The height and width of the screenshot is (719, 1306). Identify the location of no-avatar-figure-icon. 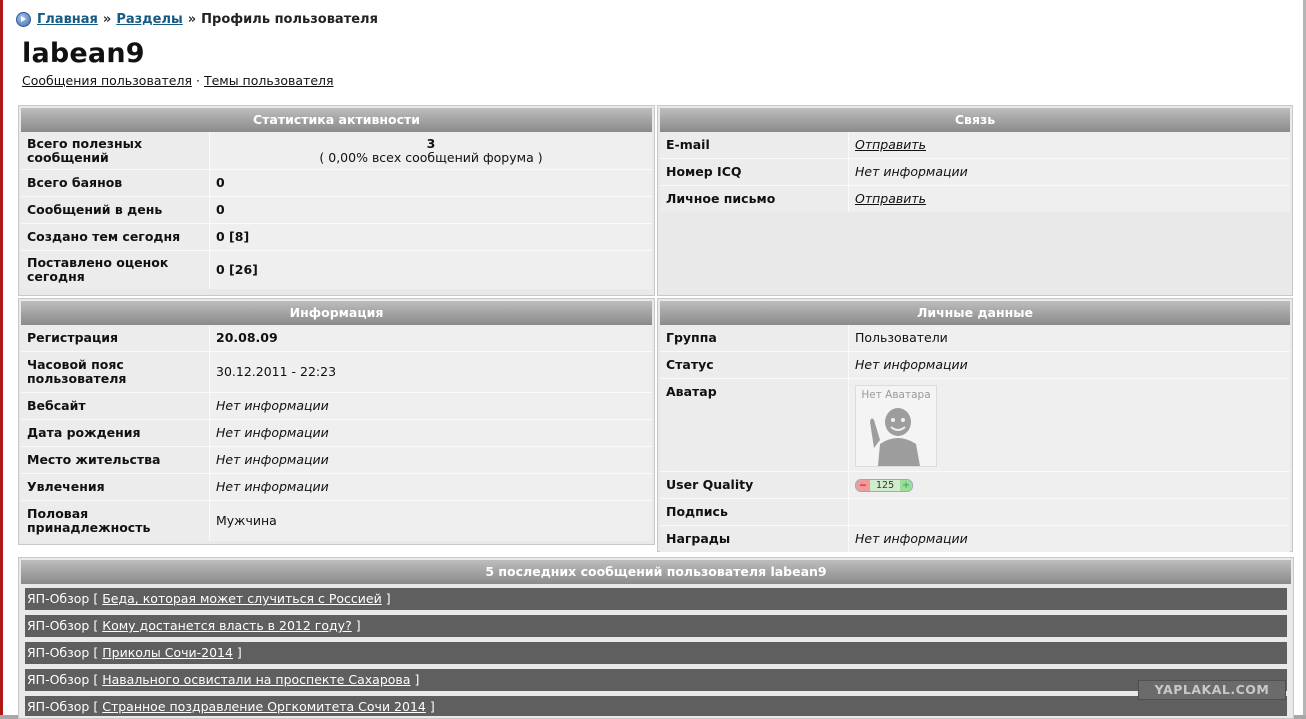
(895, 437).